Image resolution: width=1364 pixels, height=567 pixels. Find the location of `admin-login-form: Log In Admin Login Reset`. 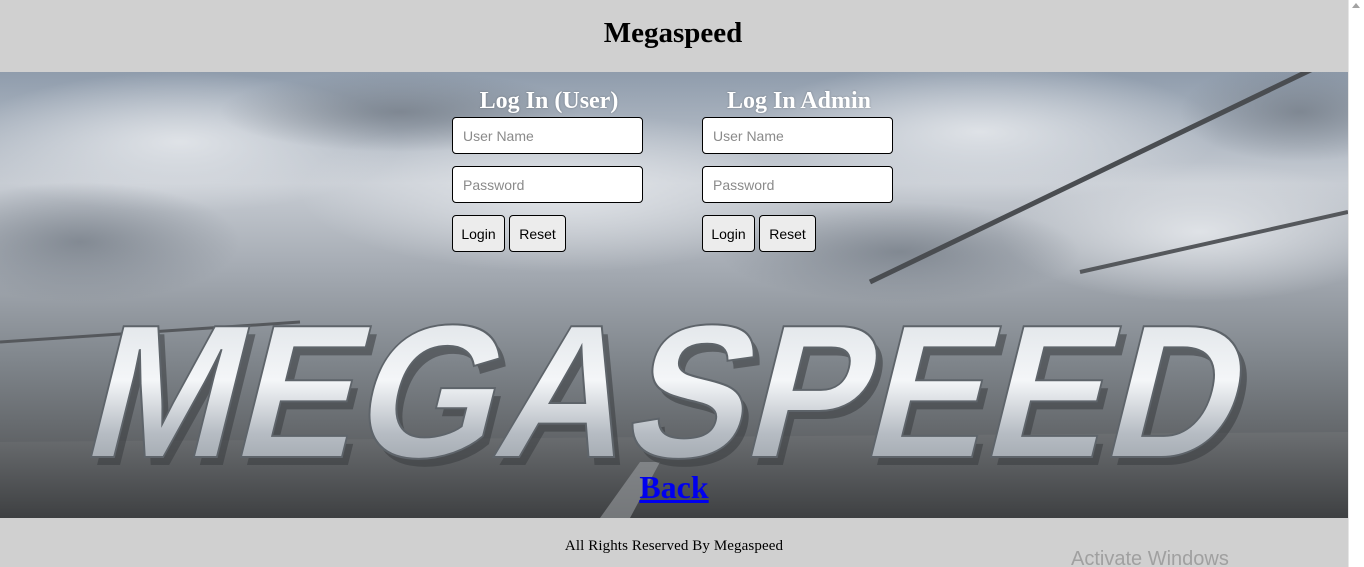

admin-login-form: Log In Admin Login Reset is located at coordinates (799, 169).